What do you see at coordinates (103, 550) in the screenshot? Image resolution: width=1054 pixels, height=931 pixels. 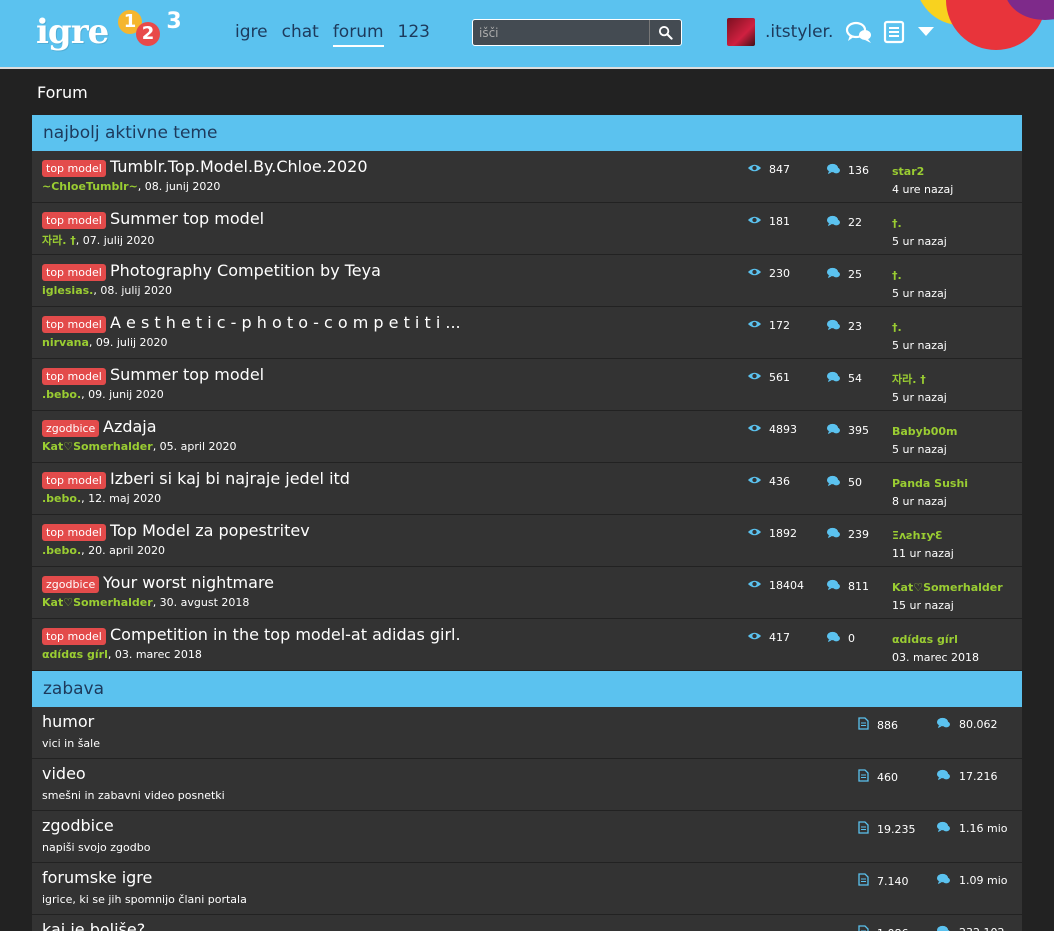 I see `topic-meta: .bebo., 20. april 2020` at bounding box center [103, 550].